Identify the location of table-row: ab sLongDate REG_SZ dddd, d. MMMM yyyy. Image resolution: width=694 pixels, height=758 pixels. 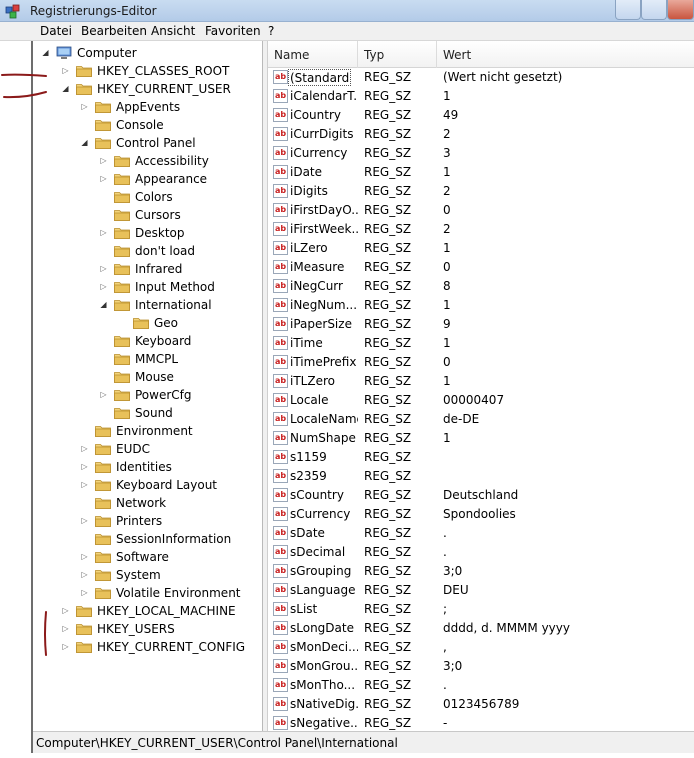
(481, 628).